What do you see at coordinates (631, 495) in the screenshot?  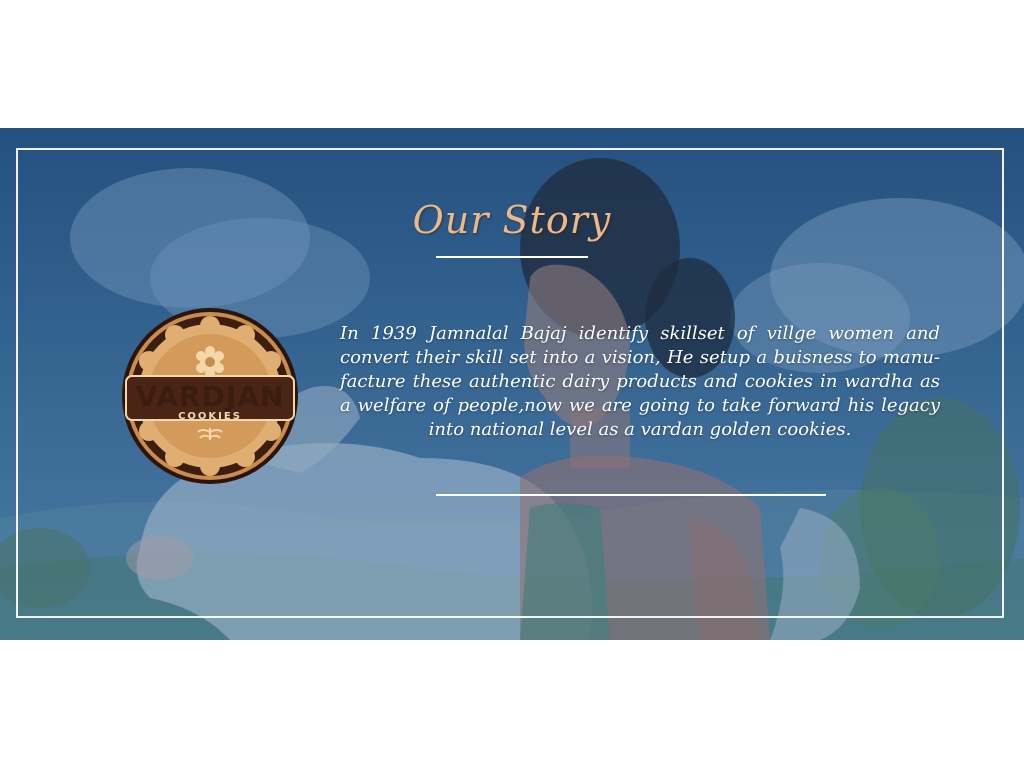 I see `bottom-divider` at bounding box center [631, 495].